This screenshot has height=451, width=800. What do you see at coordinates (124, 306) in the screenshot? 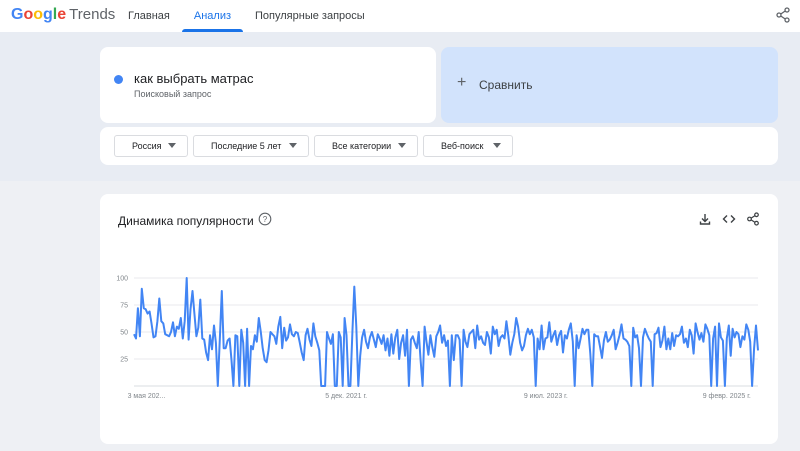
I see `y-tick-label: 75` at bounding box center [124, 306].